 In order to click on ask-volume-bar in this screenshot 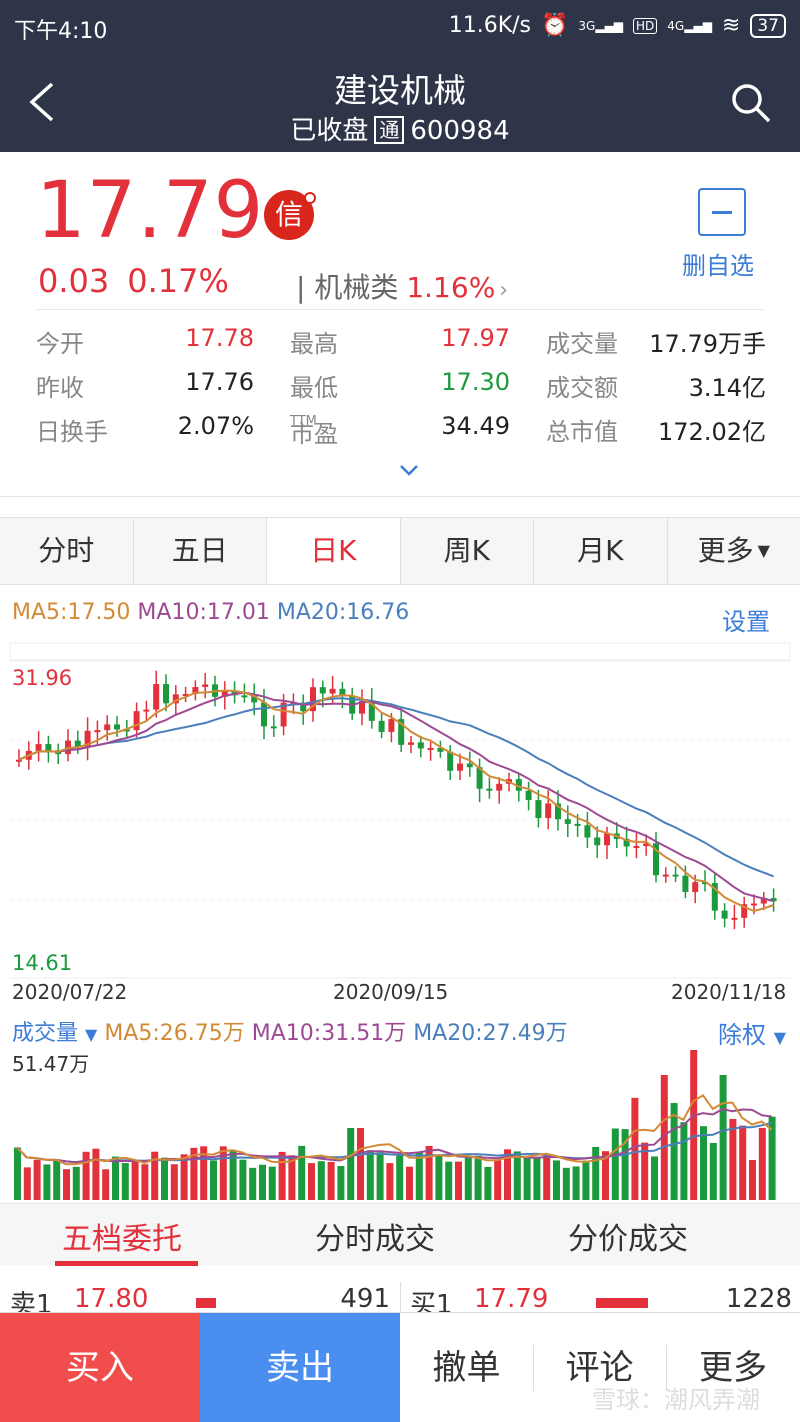, I will do `click(206, 1303)`.